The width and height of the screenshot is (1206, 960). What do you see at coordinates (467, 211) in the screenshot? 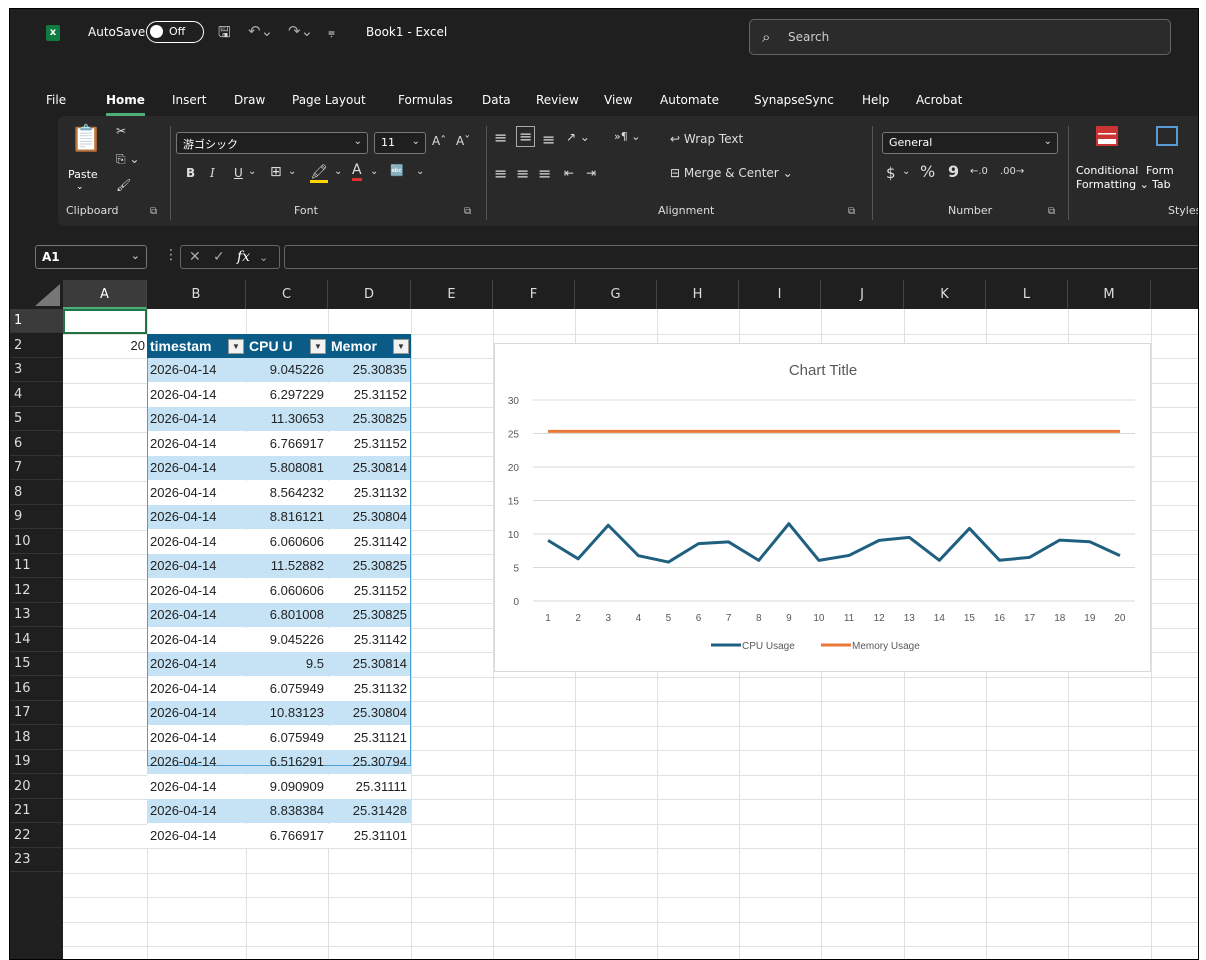
I see `font-dialog-launcher-icon: ⧉` at bounding box center [467, 211].